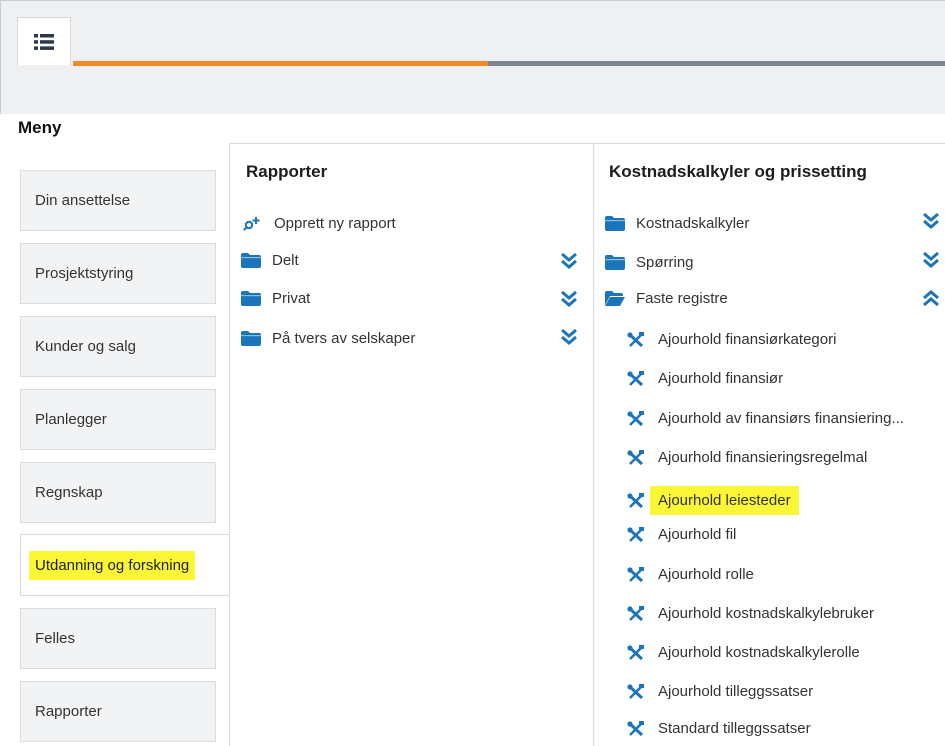  Describe the element at coordinates (85, 346) in the screenshot. I see `sidebar-item-label: Kunder og salg` at that location.